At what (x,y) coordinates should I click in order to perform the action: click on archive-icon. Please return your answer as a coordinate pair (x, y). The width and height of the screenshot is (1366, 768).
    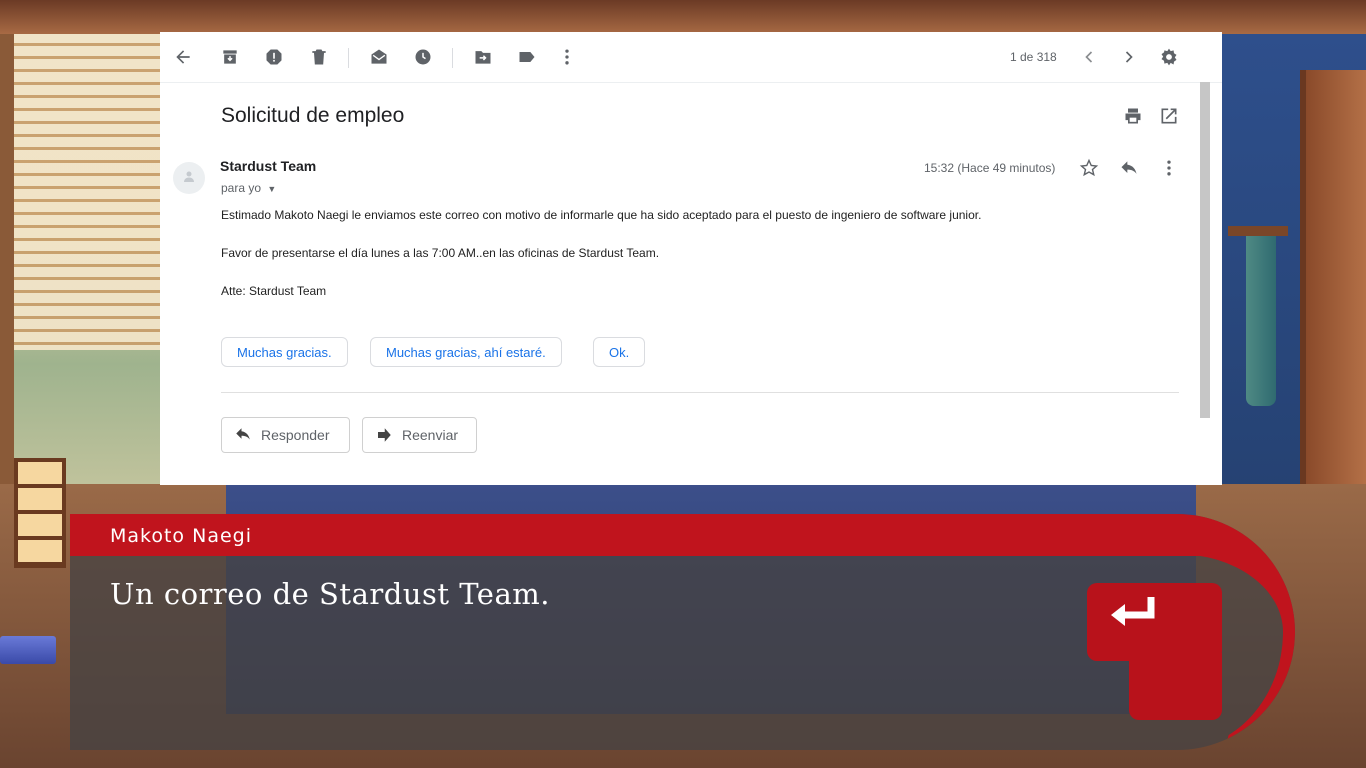
    Looking at the image, I should click on (230, 57).